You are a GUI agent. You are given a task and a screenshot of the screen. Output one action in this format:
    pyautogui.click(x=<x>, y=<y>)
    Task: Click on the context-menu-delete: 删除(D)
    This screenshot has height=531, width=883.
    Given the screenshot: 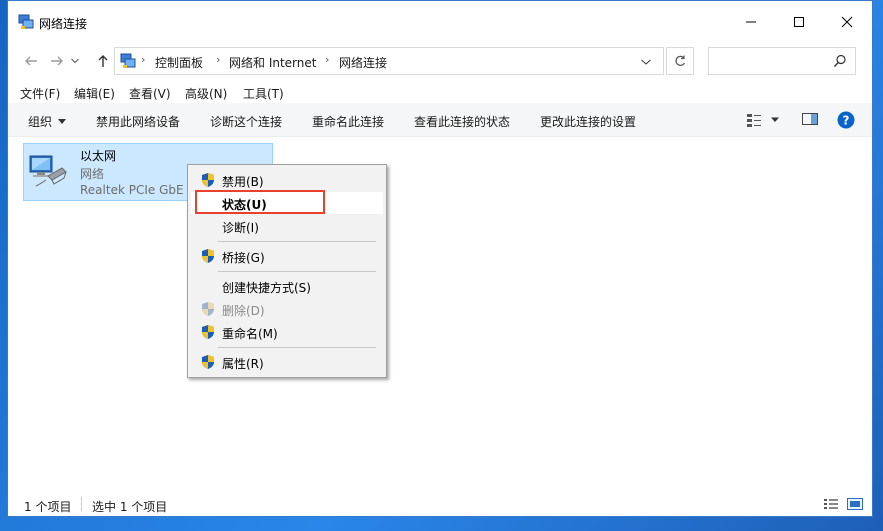 What is the action you would take?
    pyautogui.click(x=287, y=309)
    